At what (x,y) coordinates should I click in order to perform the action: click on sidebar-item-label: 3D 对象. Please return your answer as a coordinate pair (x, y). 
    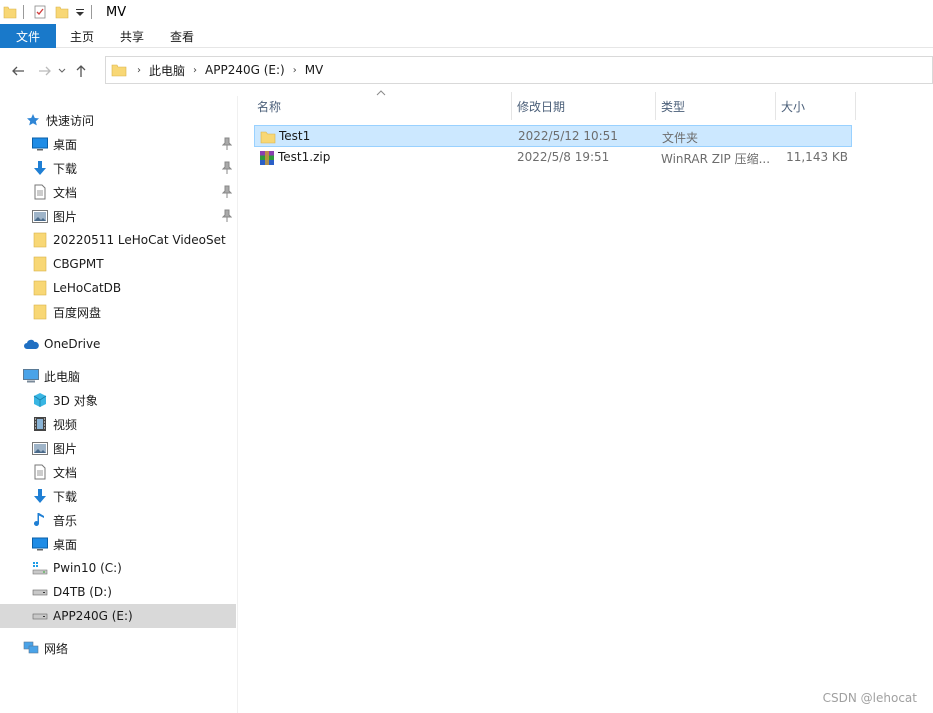
    Looking at the image, I should click on (75, 400).